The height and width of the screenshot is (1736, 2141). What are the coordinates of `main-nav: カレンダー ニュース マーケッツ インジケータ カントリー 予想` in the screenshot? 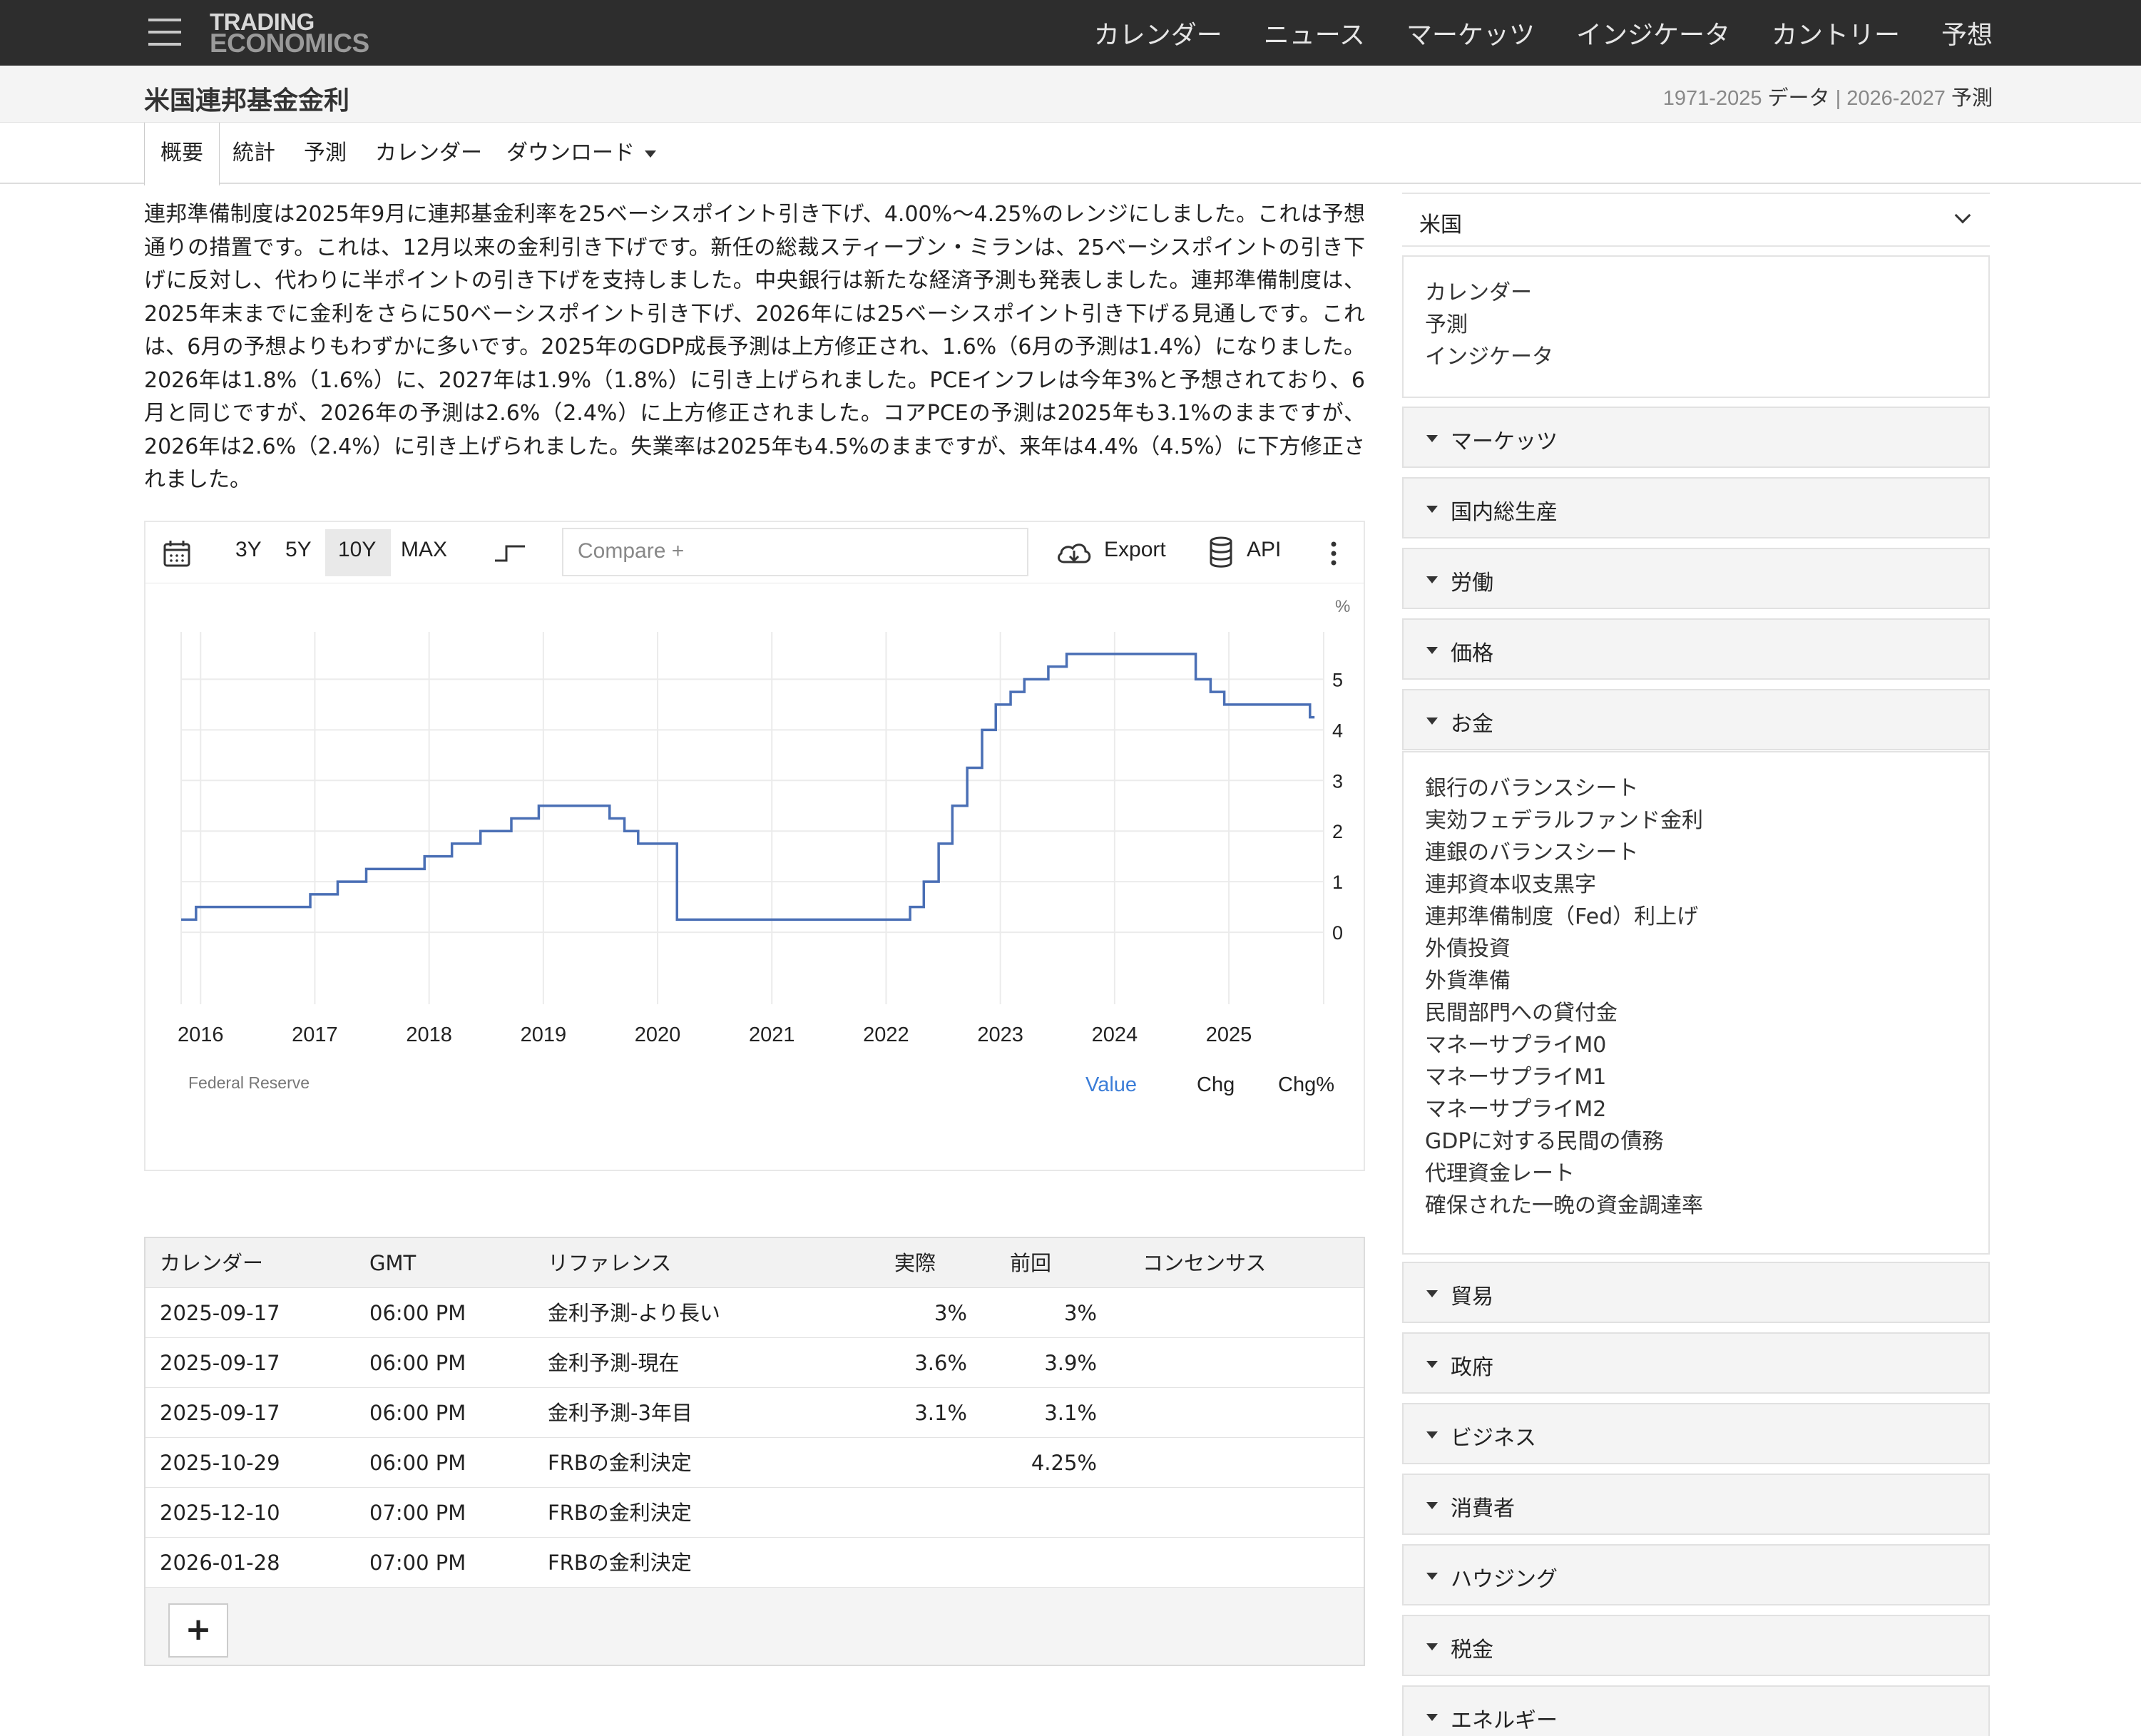 It's located at (1543, 33).